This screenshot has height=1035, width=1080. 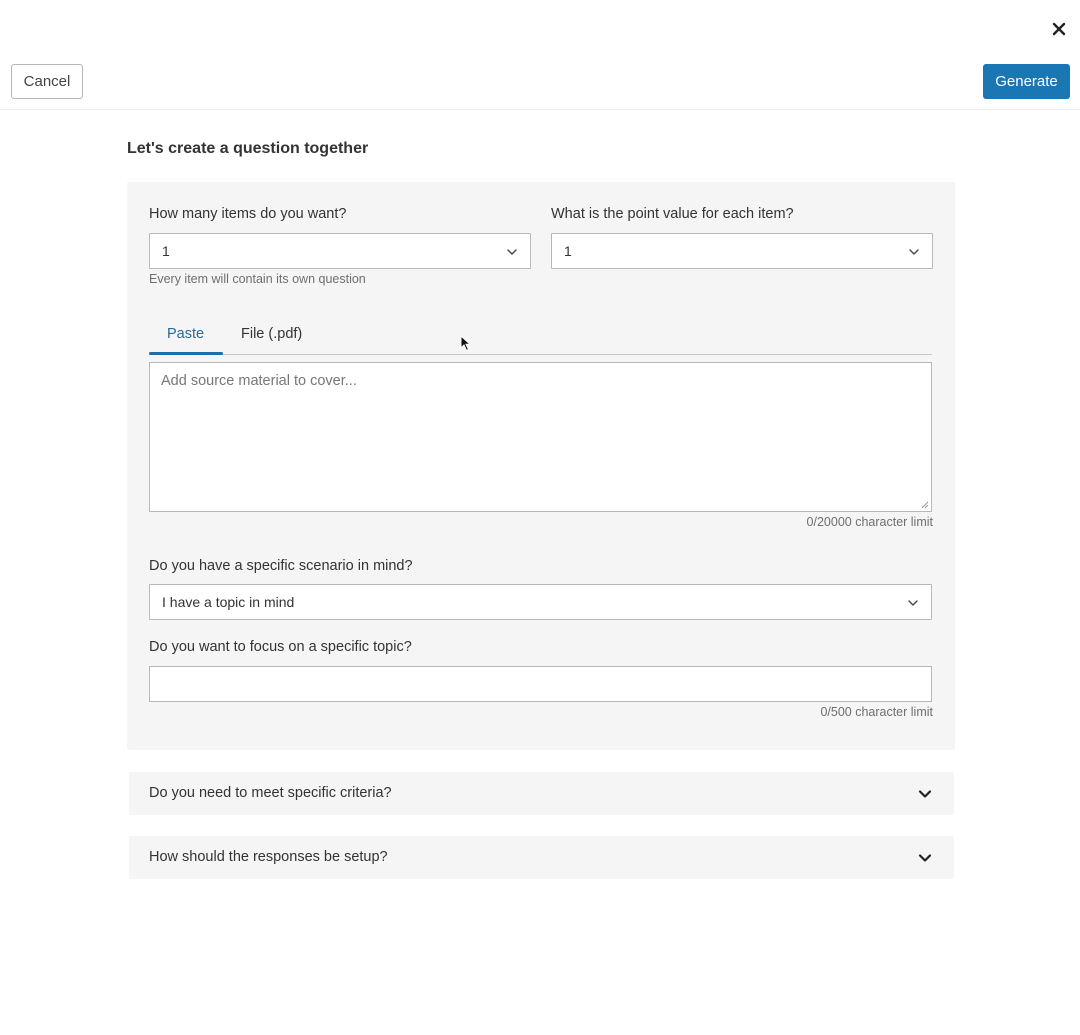 I want to click on mouse-cursor-icon, so click(x=466, y=343).